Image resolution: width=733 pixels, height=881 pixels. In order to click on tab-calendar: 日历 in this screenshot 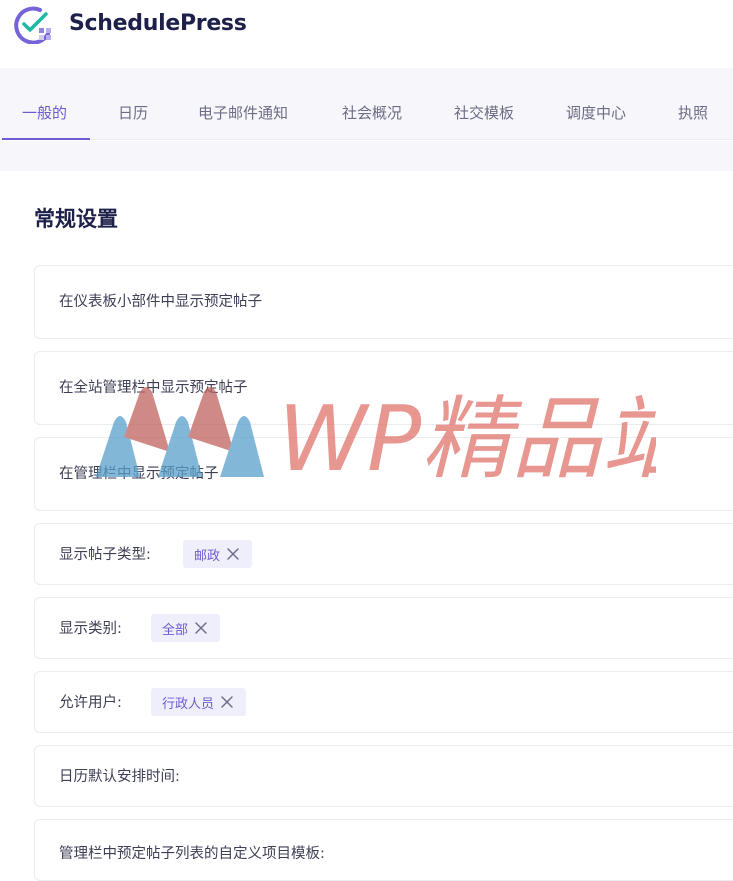, I will do `click(133, 113)`.